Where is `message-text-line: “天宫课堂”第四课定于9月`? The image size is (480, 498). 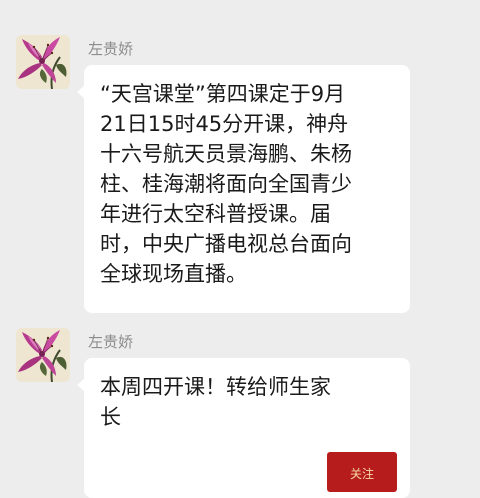 message-text-line: “天宫课堂”第四课定于9月 is located at coordinates (223, 94).